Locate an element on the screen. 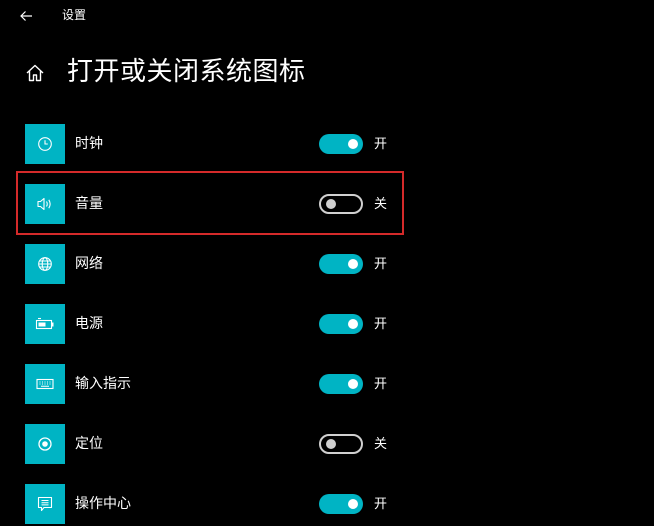 Image resolution: width=654 pixels, height=526 pixels. volume-icon is located at coordinates (44, 204).